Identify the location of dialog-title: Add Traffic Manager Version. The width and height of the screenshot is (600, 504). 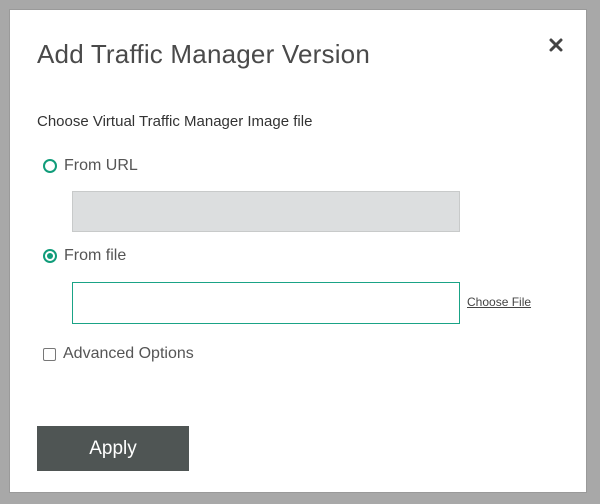
(203, 54).